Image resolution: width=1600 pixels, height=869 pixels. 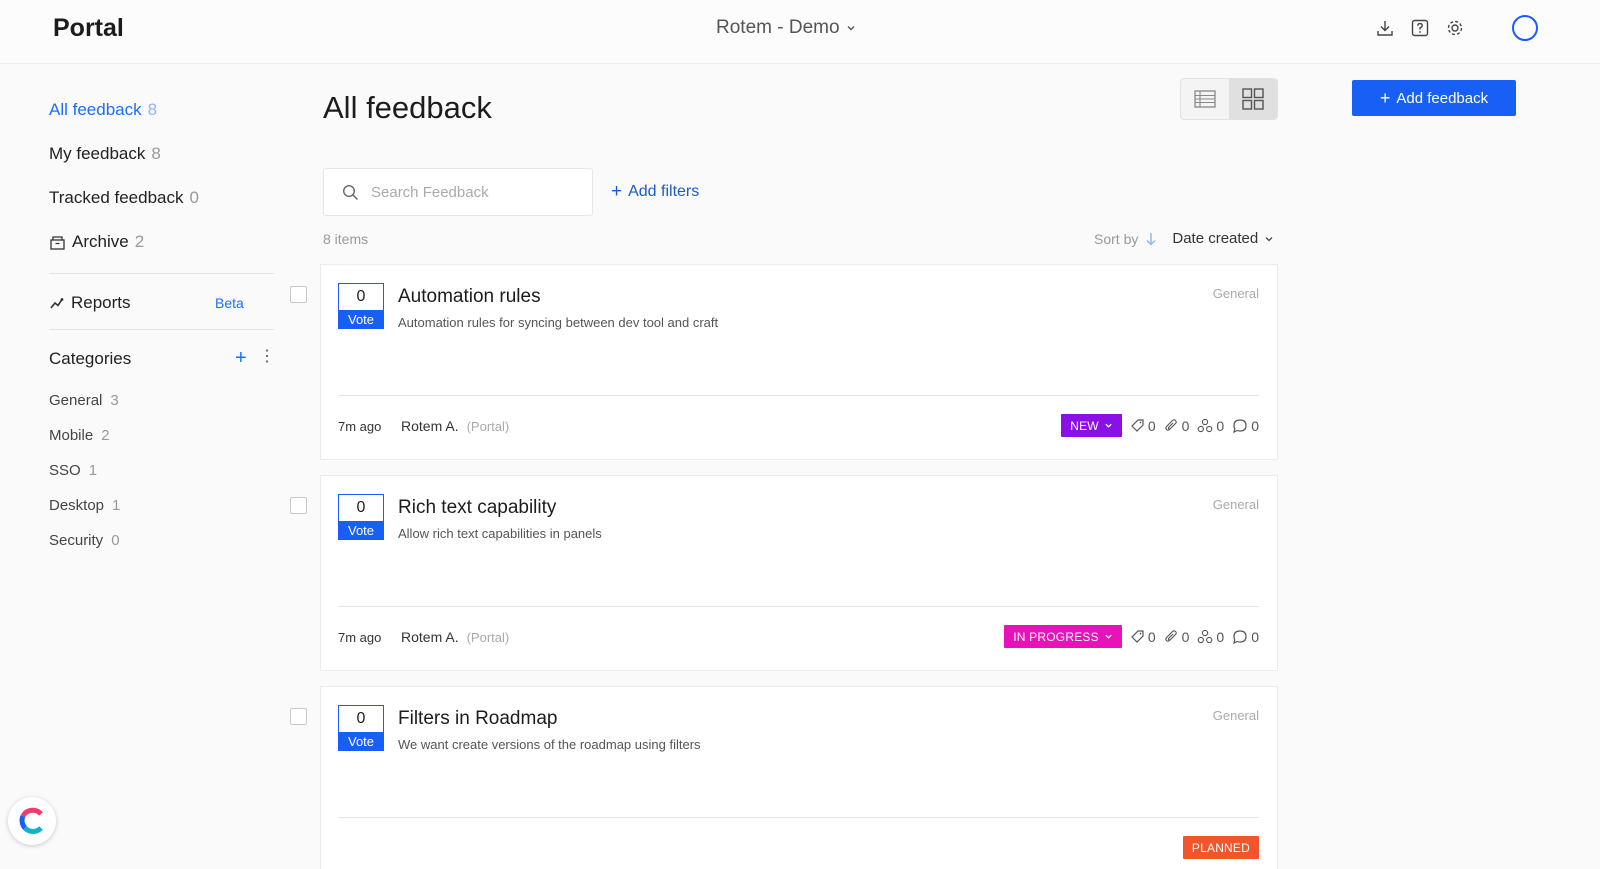 What do you see at coordinates (229, 303) in the screenshot?
I see `beta-badge: Beta` at bounding box center [229, 303].